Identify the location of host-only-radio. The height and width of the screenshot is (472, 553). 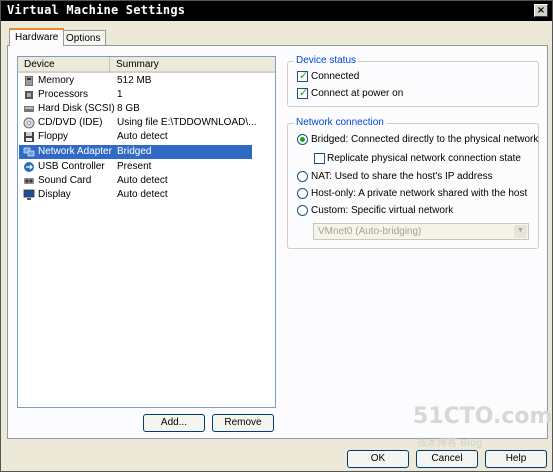
(302, 193).